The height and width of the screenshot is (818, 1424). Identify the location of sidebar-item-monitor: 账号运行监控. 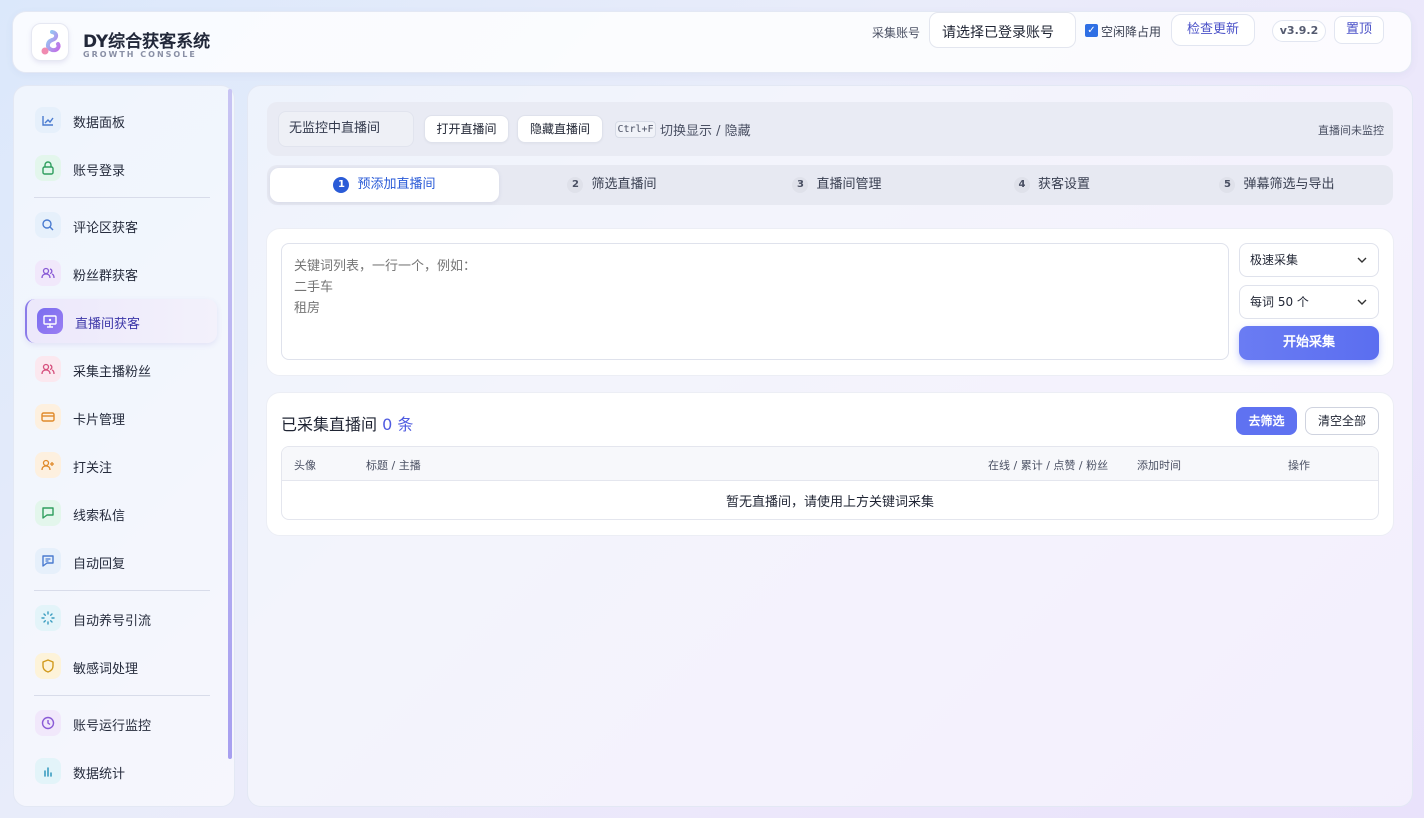
(121, 723).